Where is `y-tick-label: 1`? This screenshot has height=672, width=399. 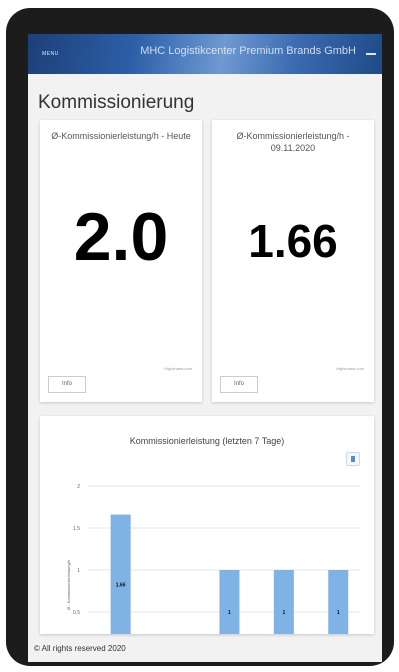 y-tick-label: 1 is located at coordinates (78, 571).